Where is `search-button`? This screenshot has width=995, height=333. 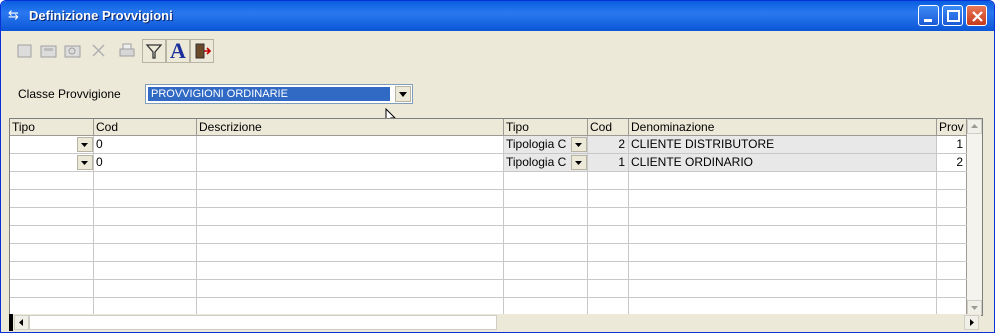 search-button is located at coordinates (73, 51).